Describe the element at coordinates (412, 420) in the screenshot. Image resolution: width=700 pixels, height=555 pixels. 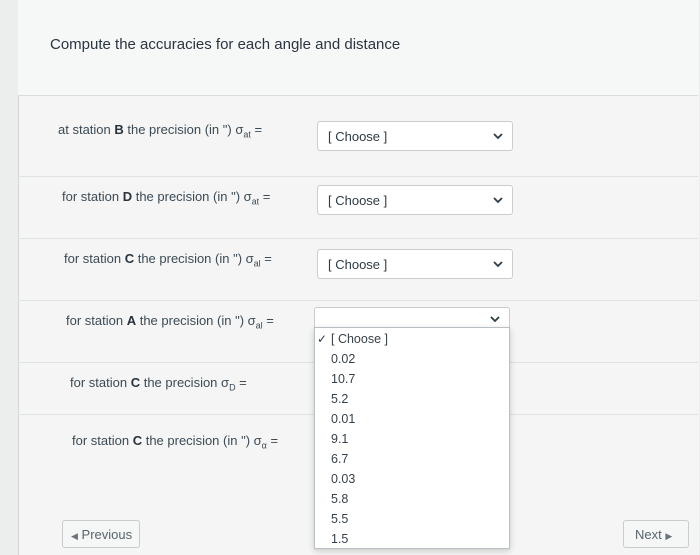
I see `dropdown-option: 0.01` at that location.